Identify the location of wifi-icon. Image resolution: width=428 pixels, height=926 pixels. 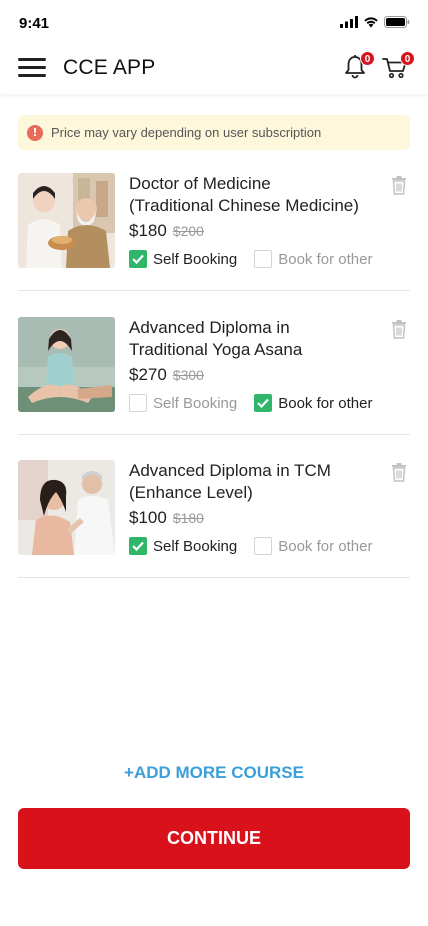
(371, 22).